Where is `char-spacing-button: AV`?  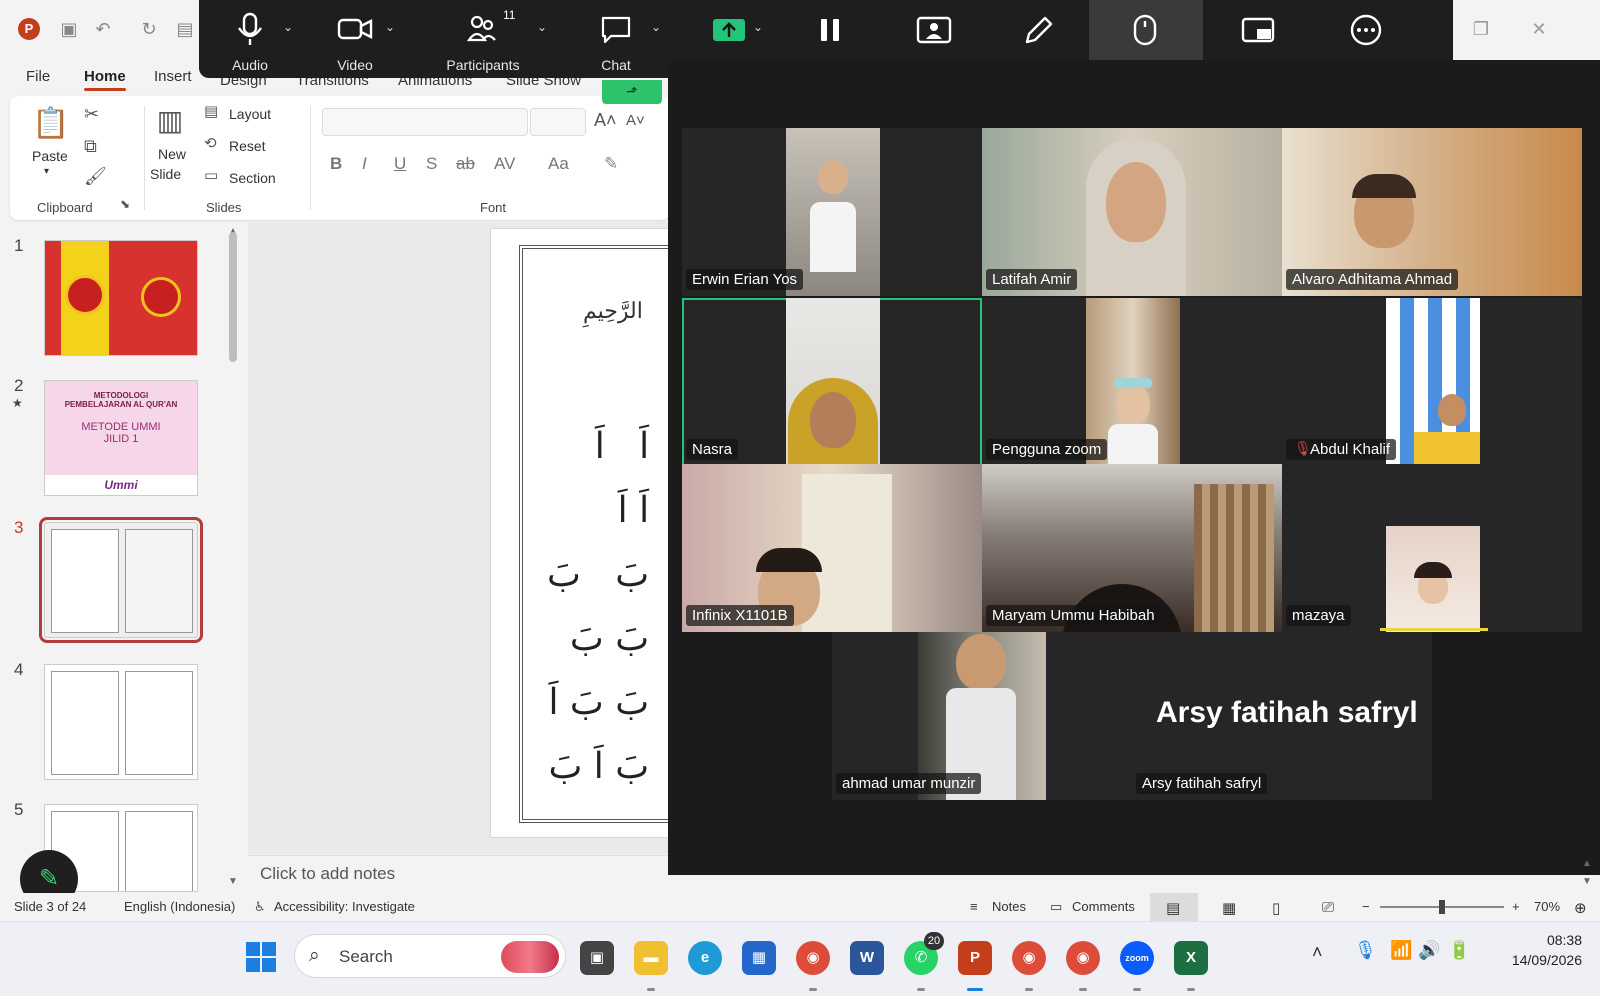 char-spacing-button: AV is located at coordinates (504, 164).